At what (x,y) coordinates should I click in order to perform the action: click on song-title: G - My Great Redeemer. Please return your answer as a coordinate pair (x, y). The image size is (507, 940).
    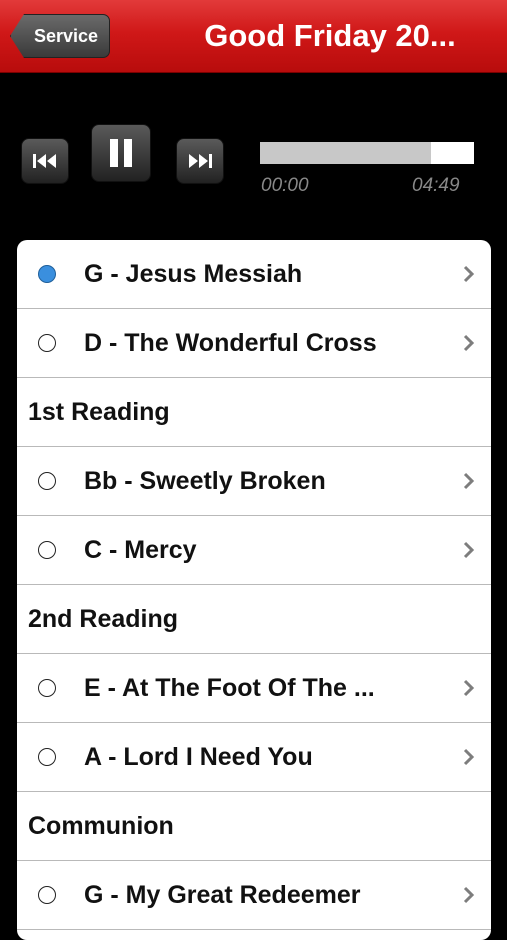
    Looking at the image, I should click on (222, 894).